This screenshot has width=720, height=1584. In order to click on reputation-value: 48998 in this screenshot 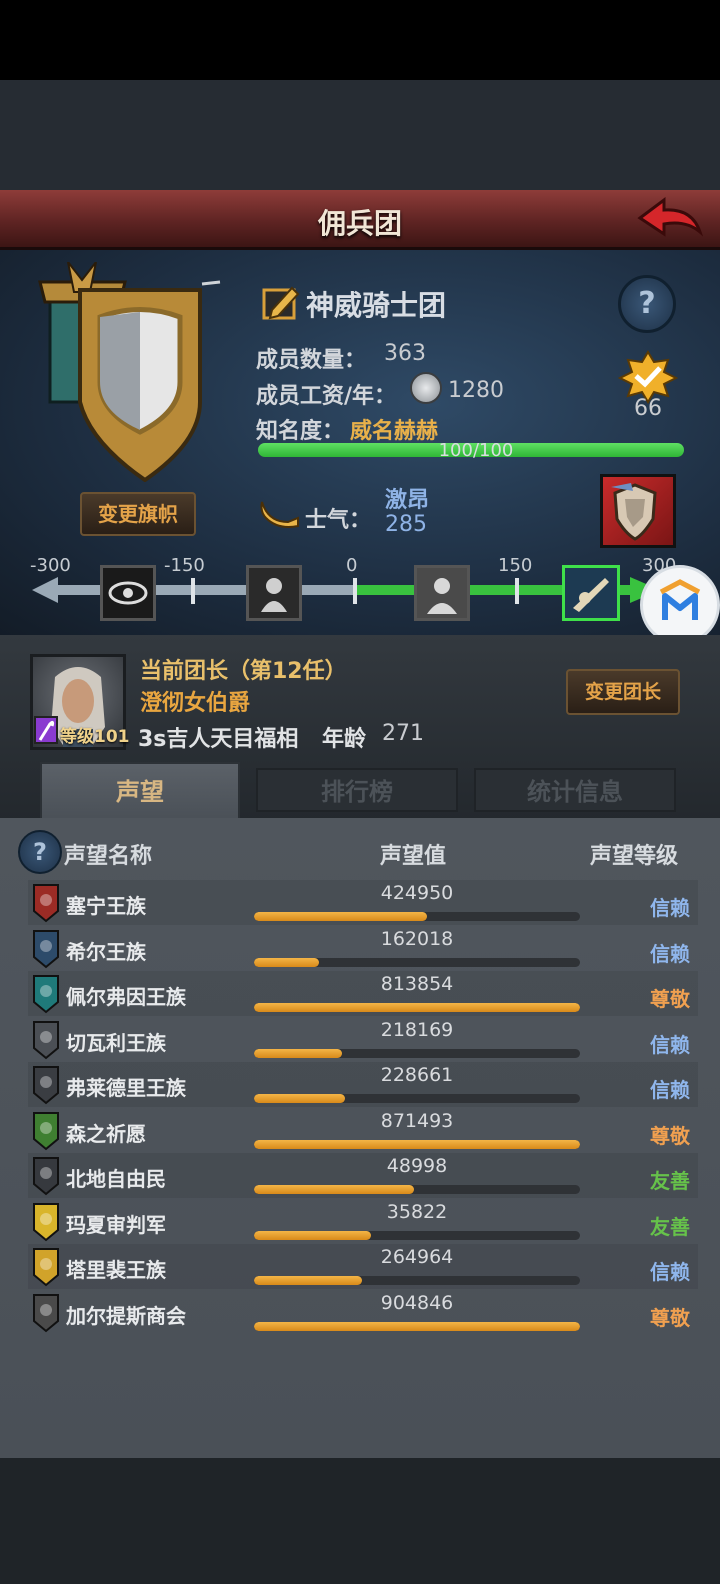, I will do `click(417, 1166)`.